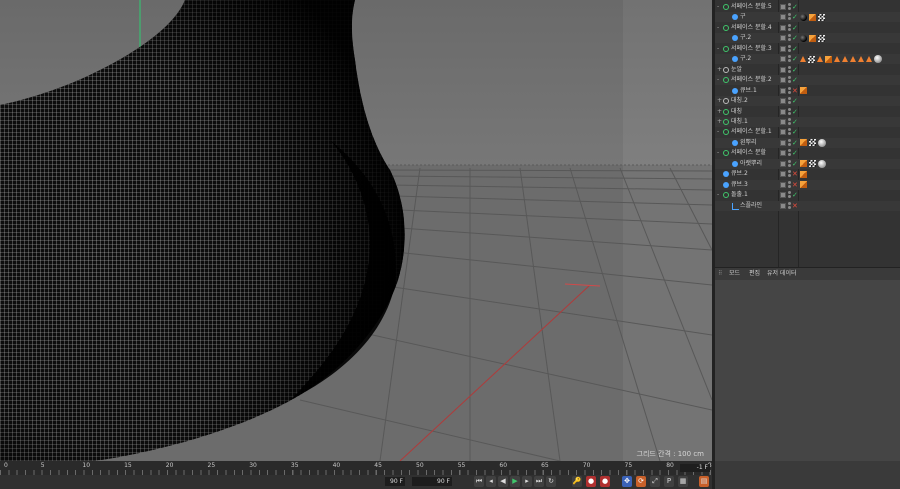 This screenshot has height=489, width=900. What do you see at coordinates (739, 174) in the screenshot?
I see `object-name: 큐브.2` at bounding box center [739, 174].